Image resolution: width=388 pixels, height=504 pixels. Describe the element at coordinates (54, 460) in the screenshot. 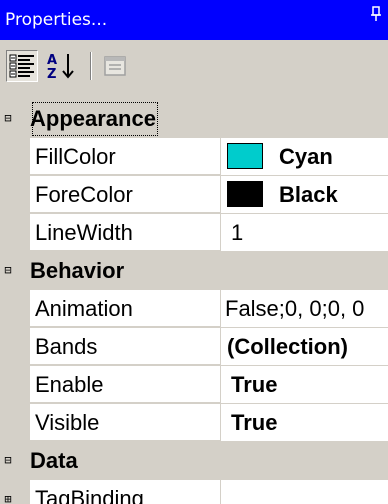

I see `category-label-data: Data` at that location.